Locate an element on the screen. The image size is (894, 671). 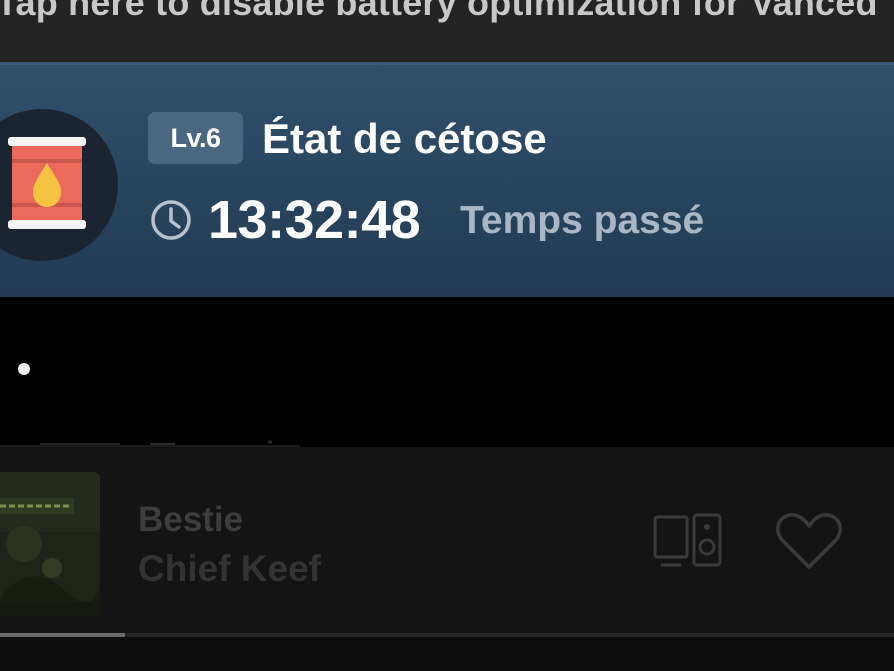
heart-outline-icon is located at coordinates (809, 541).